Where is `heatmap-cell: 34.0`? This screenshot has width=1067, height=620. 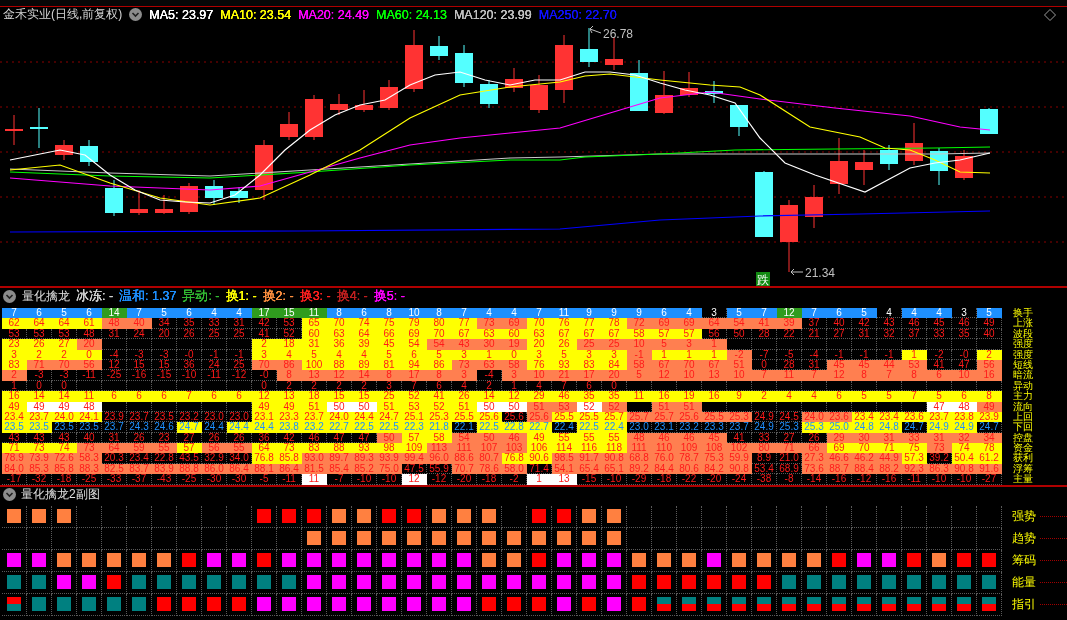 heatmap-cell: 34.0 is located at coordinates (239, 458).